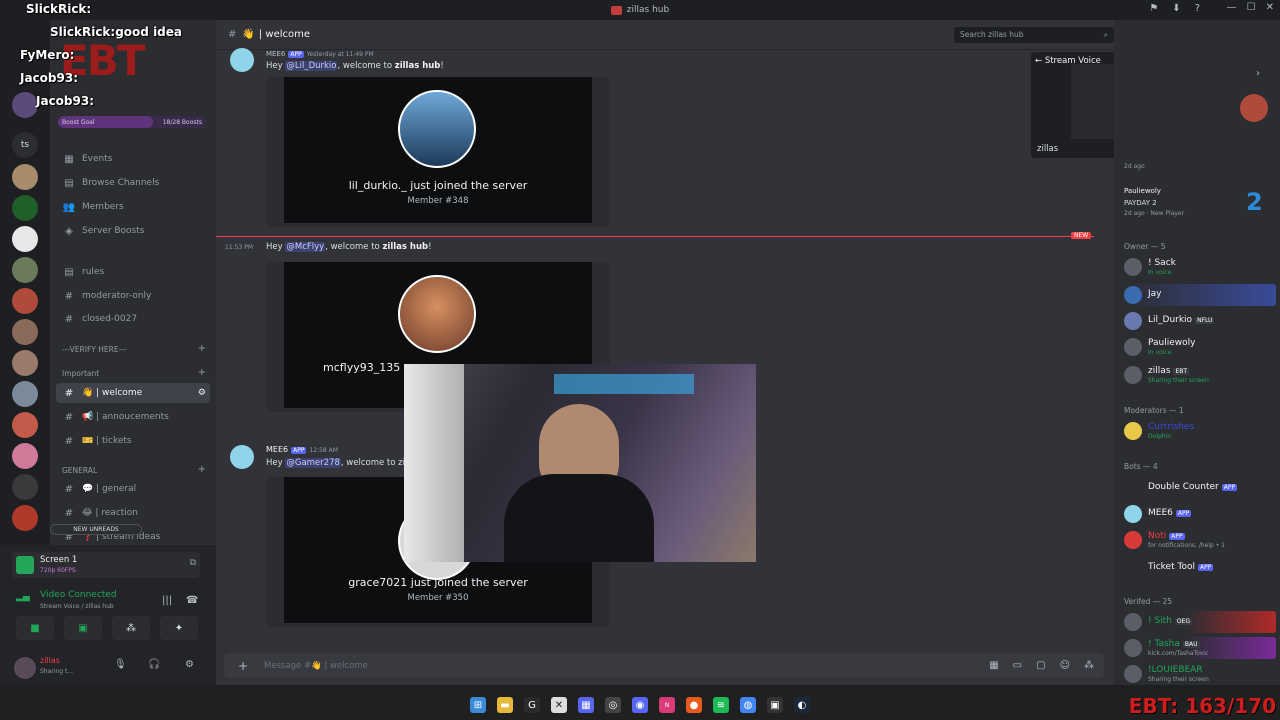 The image size is (1280, 720). I want to click on channel-welcome: # 👋 | welcome ⚙, so click(133, 393).